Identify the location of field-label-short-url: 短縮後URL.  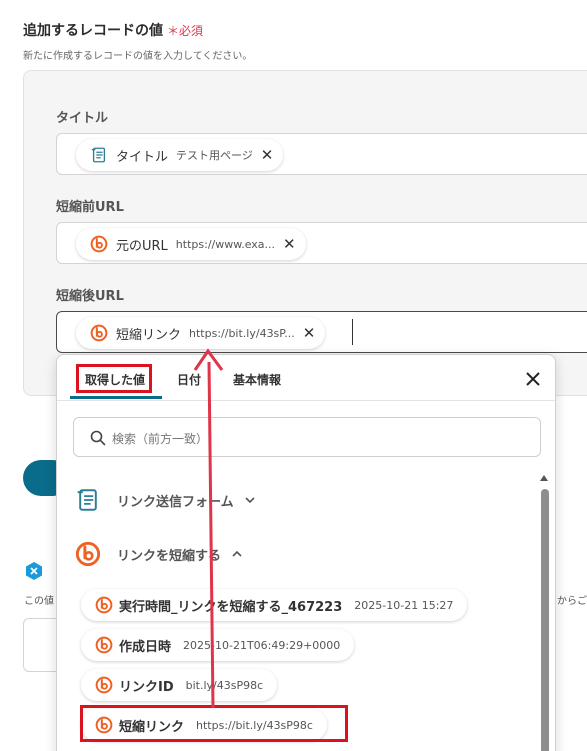
(90, 296).